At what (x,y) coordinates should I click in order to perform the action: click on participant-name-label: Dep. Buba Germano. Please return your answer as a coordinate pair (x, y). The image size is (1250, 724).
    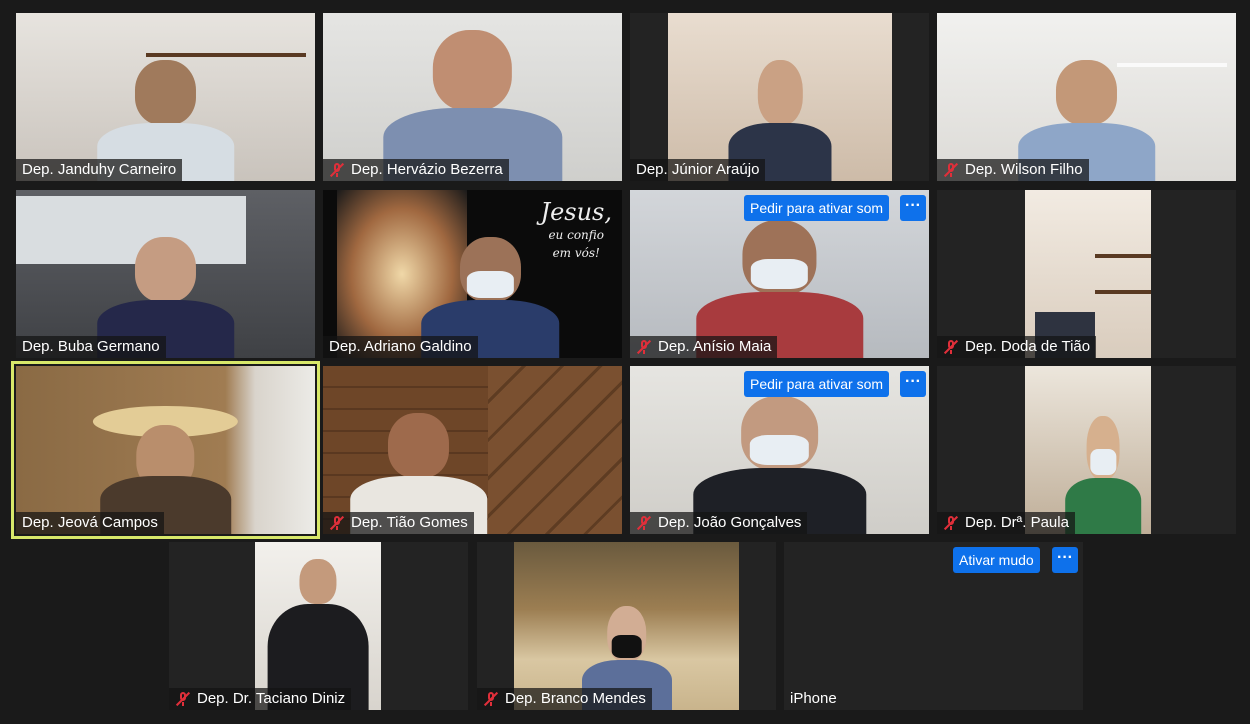
    Looking at the image, I should click on (91, 347).